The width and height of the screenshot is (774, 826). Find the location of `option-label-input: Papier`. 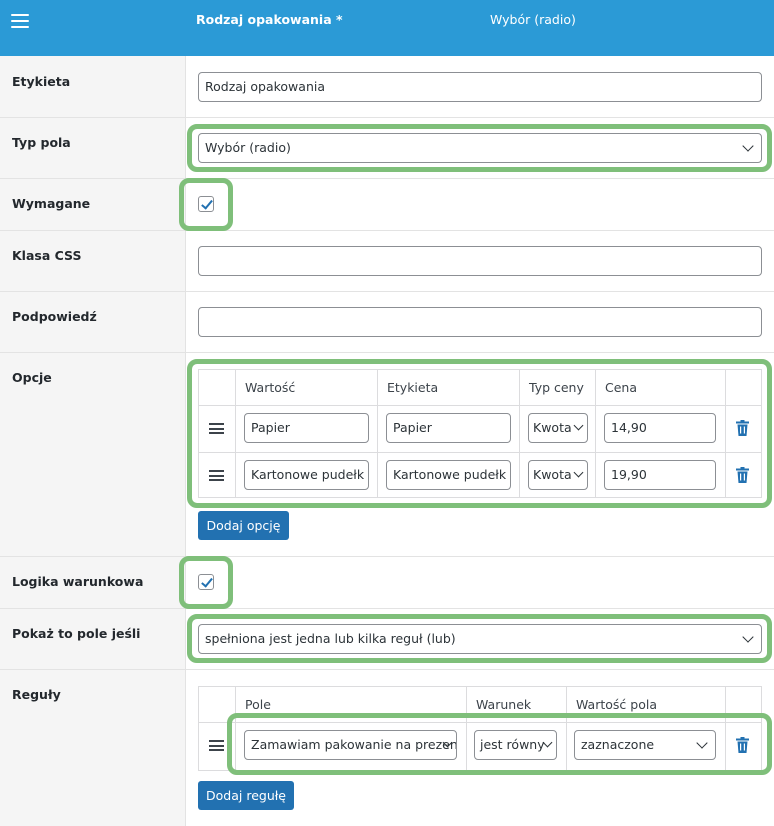

option-label-input: Papier is located at coordinates (448, 428).